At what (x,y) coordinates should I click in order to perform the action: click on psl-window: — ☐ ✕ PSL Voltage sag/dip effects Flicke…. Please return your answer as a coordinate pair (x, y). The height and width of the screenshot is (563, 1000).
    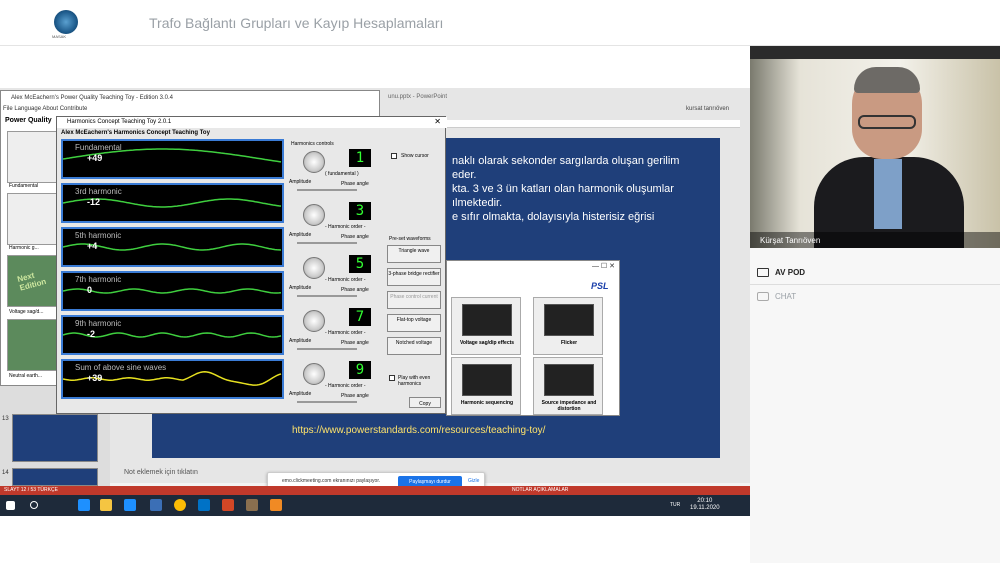
    Looking at the image, I should click on (533, 338).